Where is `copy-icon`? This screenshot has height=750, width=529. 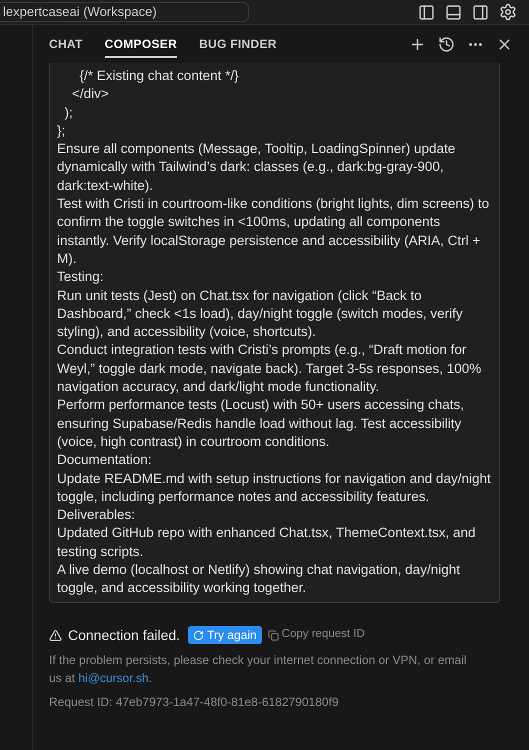 copy-icon is located at coordinates (273, 635).